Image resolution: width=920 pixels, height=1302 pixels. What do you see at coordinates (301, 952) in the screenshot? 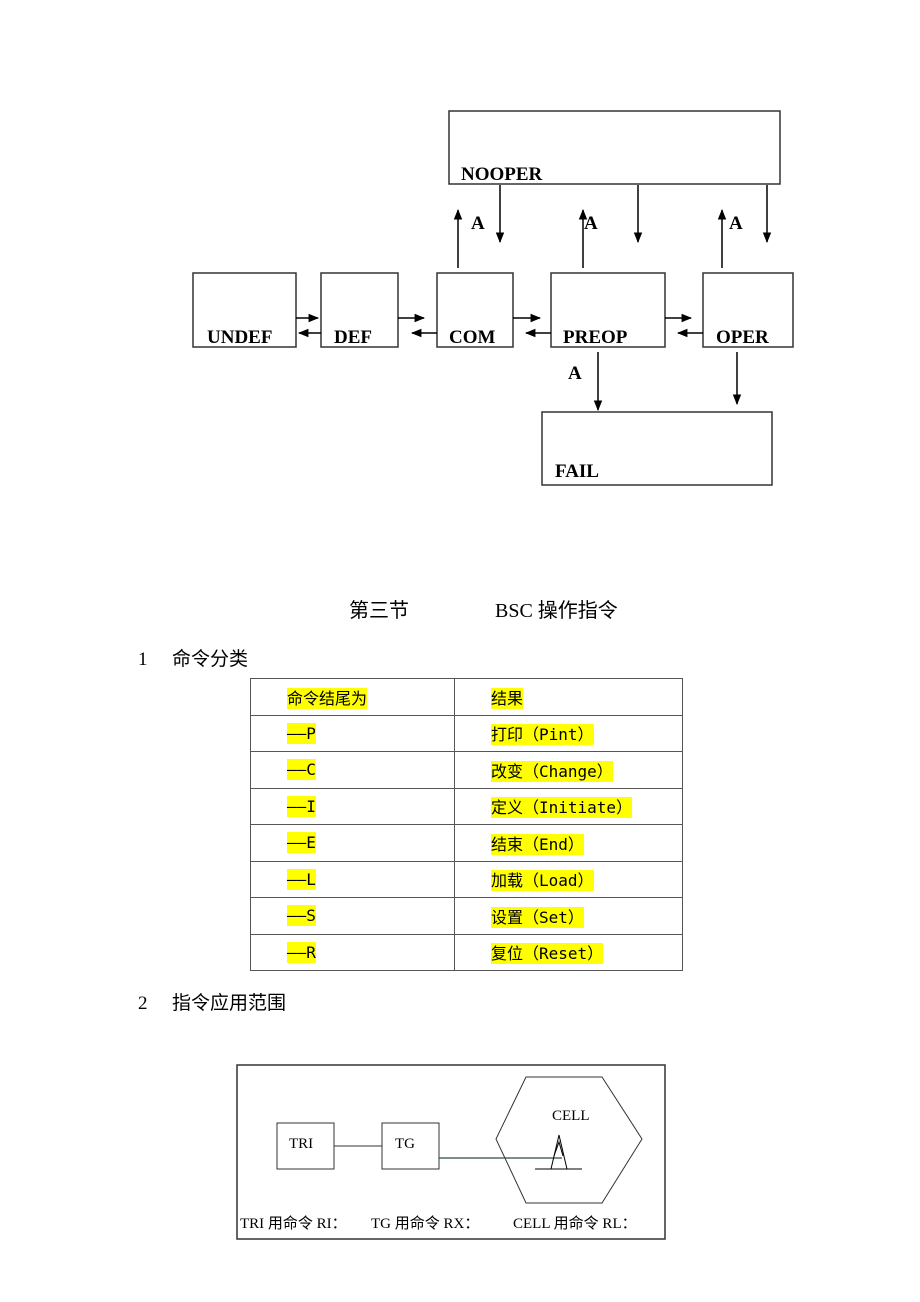
I see `suffix-cell: ——R` at bounding box center [301, 952].